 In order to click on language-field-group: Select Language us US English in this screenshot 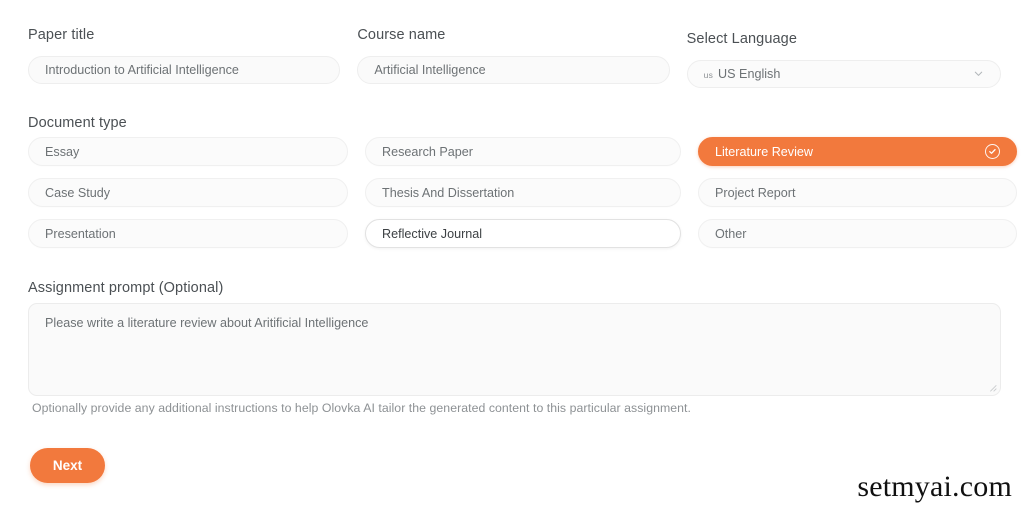, I will do `click(843, 59)`.